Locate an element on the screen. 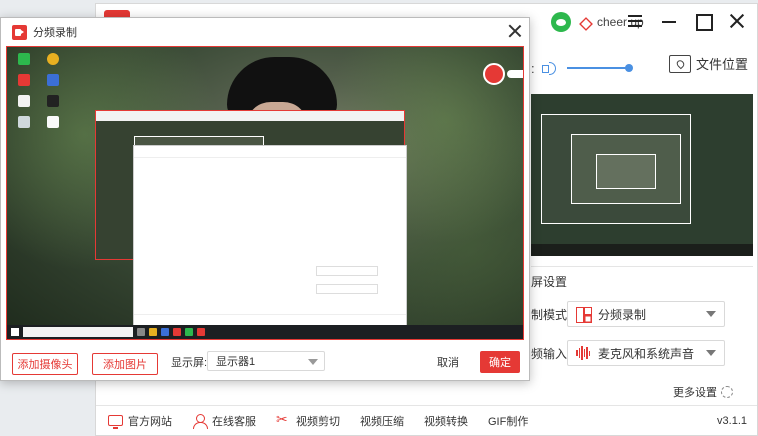 This screenshot has width=758, height=436. record-mode-row: 制模式 分频录制 is located at coordinates (628, 314).